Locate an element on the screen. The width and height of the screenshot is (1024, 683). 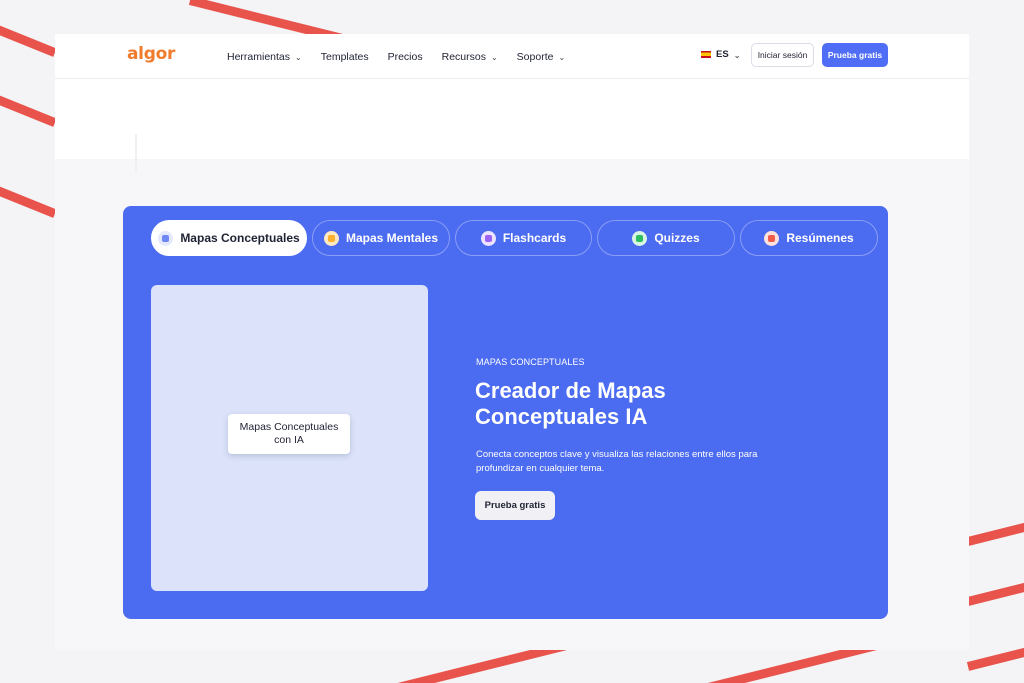
tab-label: Mapas Mentales is located at coordinates (392, 238).